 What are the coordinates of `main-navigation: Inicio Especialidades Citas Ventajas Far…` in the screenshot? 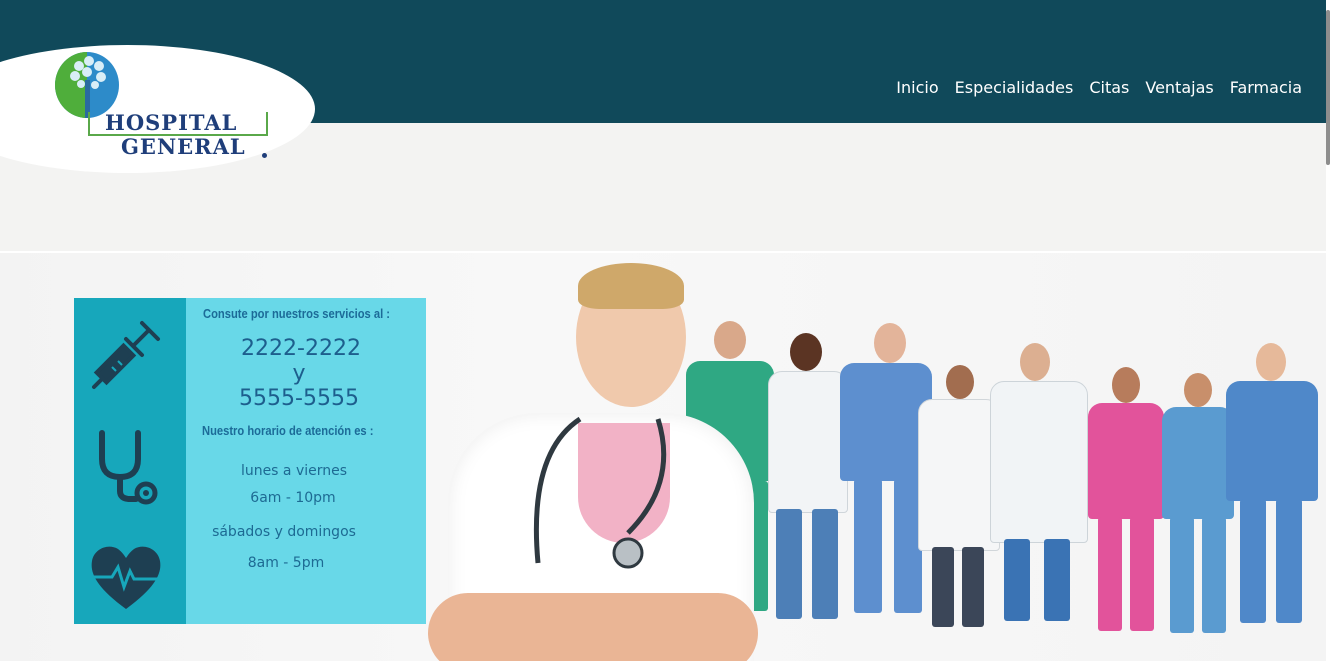 It's located at (1099, 87).